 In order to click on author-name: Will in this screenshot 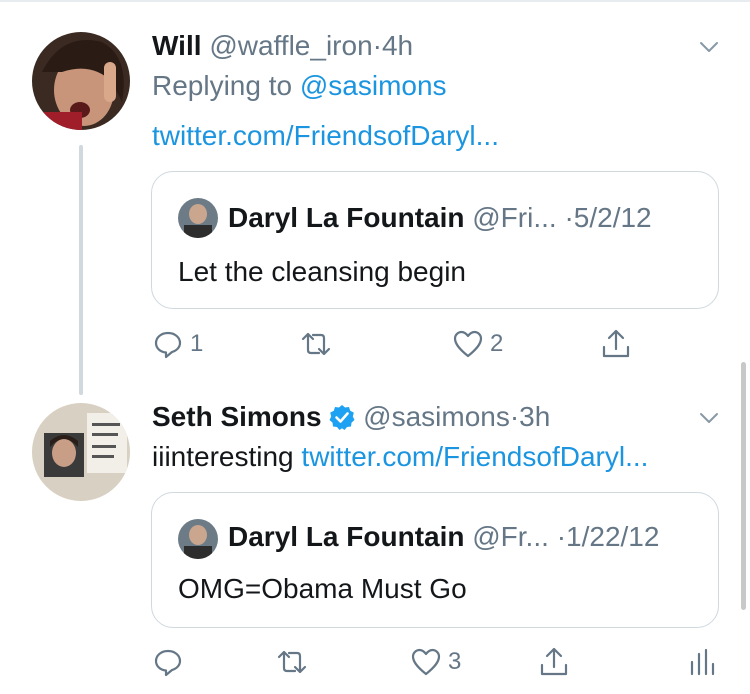, I will do `click(177, 45)`.